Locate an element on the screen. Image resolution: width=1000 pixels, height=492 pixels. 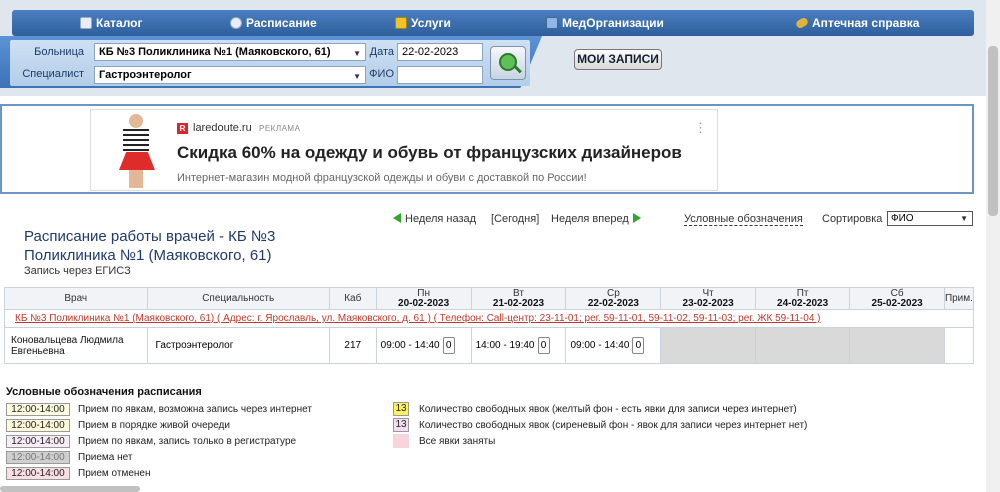
book-icon is located at coordinates (552, 23).